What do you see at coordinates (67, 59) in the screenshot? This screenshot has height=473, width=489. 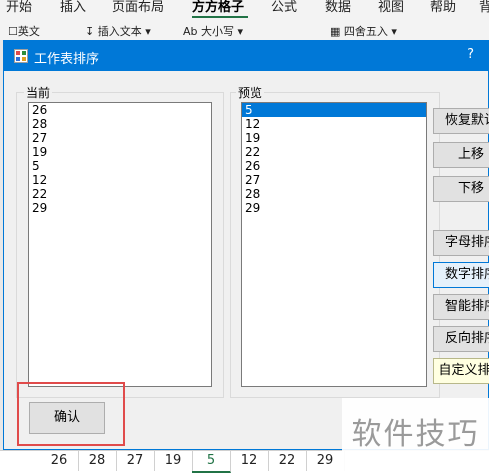 I see `dialog-title: 工作表排序` at bounding box center [67, 59].